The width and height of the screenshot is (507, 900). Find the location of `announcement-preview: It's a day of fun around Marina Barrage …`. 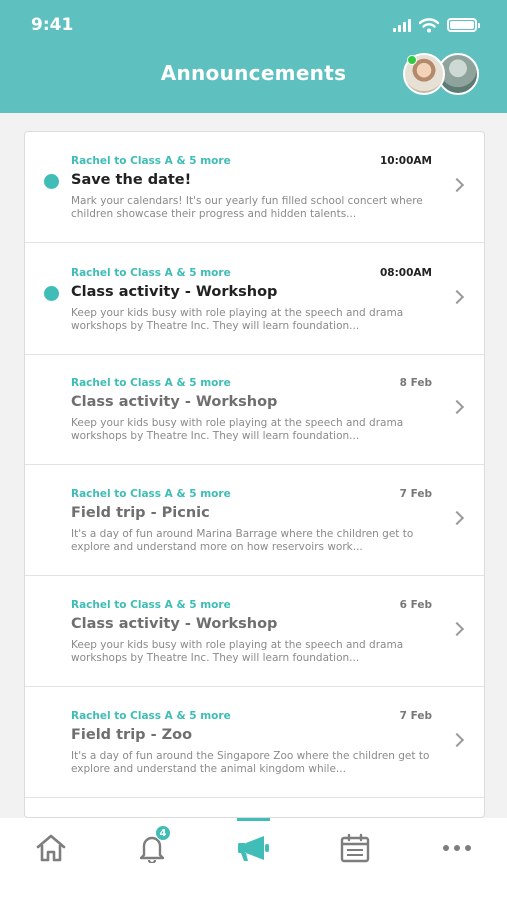

announcement-preview: It's a day of fun around Marina Barrage … is located at coordinates (242, 540).